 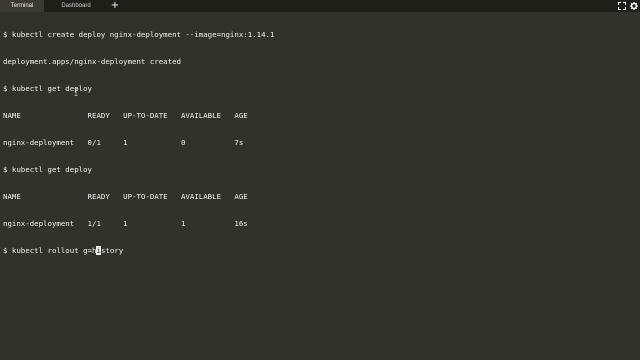 What do you see at coordinates (112, 250) in the screenshot?
I see `input-after-cursor: story` at bounding box center [112, 250].